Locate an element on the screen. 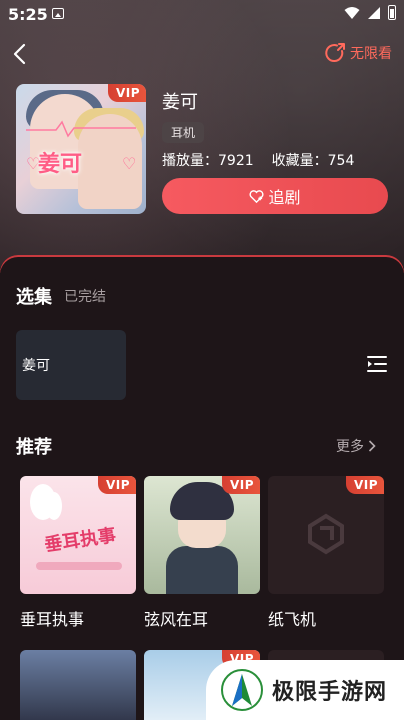  more-link: 更多 is located at coordinates (356, 446).